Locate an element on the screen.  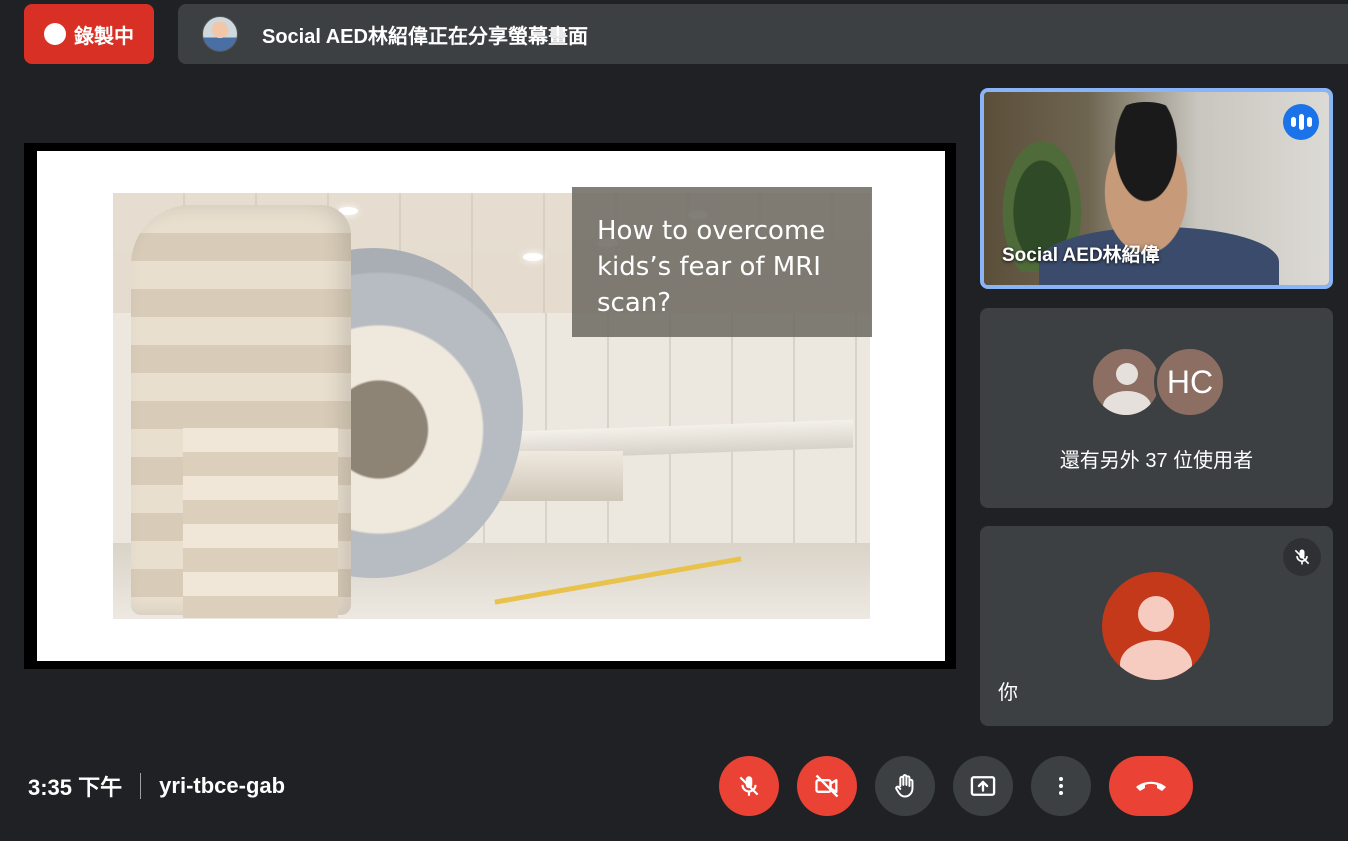
recording-badge: 錄製中 is located at coordinates (89, 34).